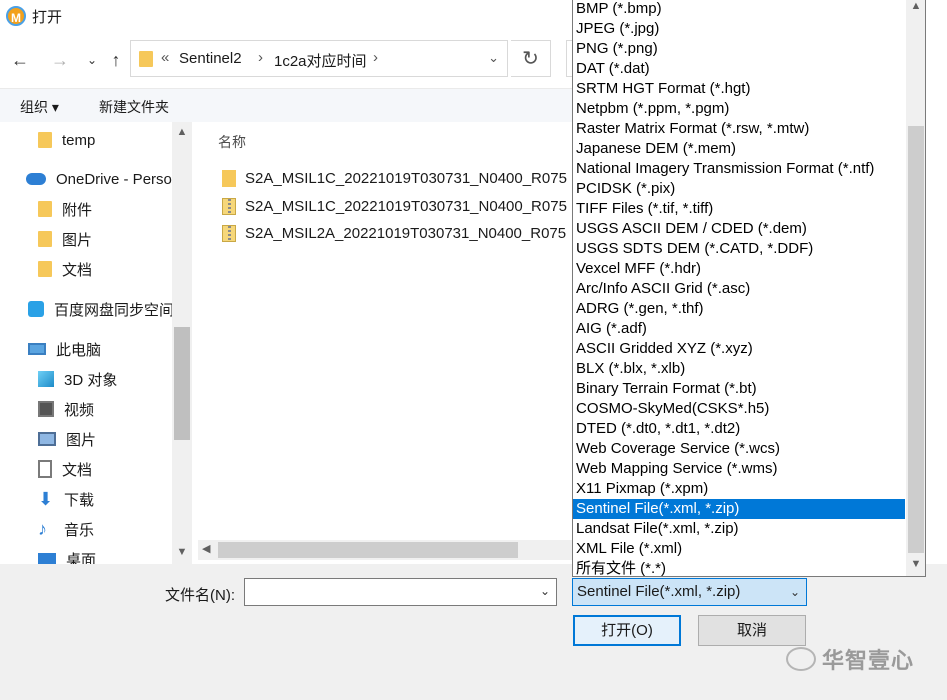  I want to click on sidebar-item-3d-objects: 3D 对象, so click(115, 379).